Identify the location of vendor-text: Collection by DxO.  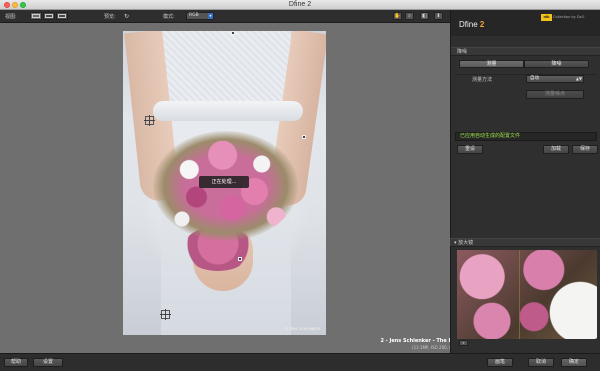
(569, 17).